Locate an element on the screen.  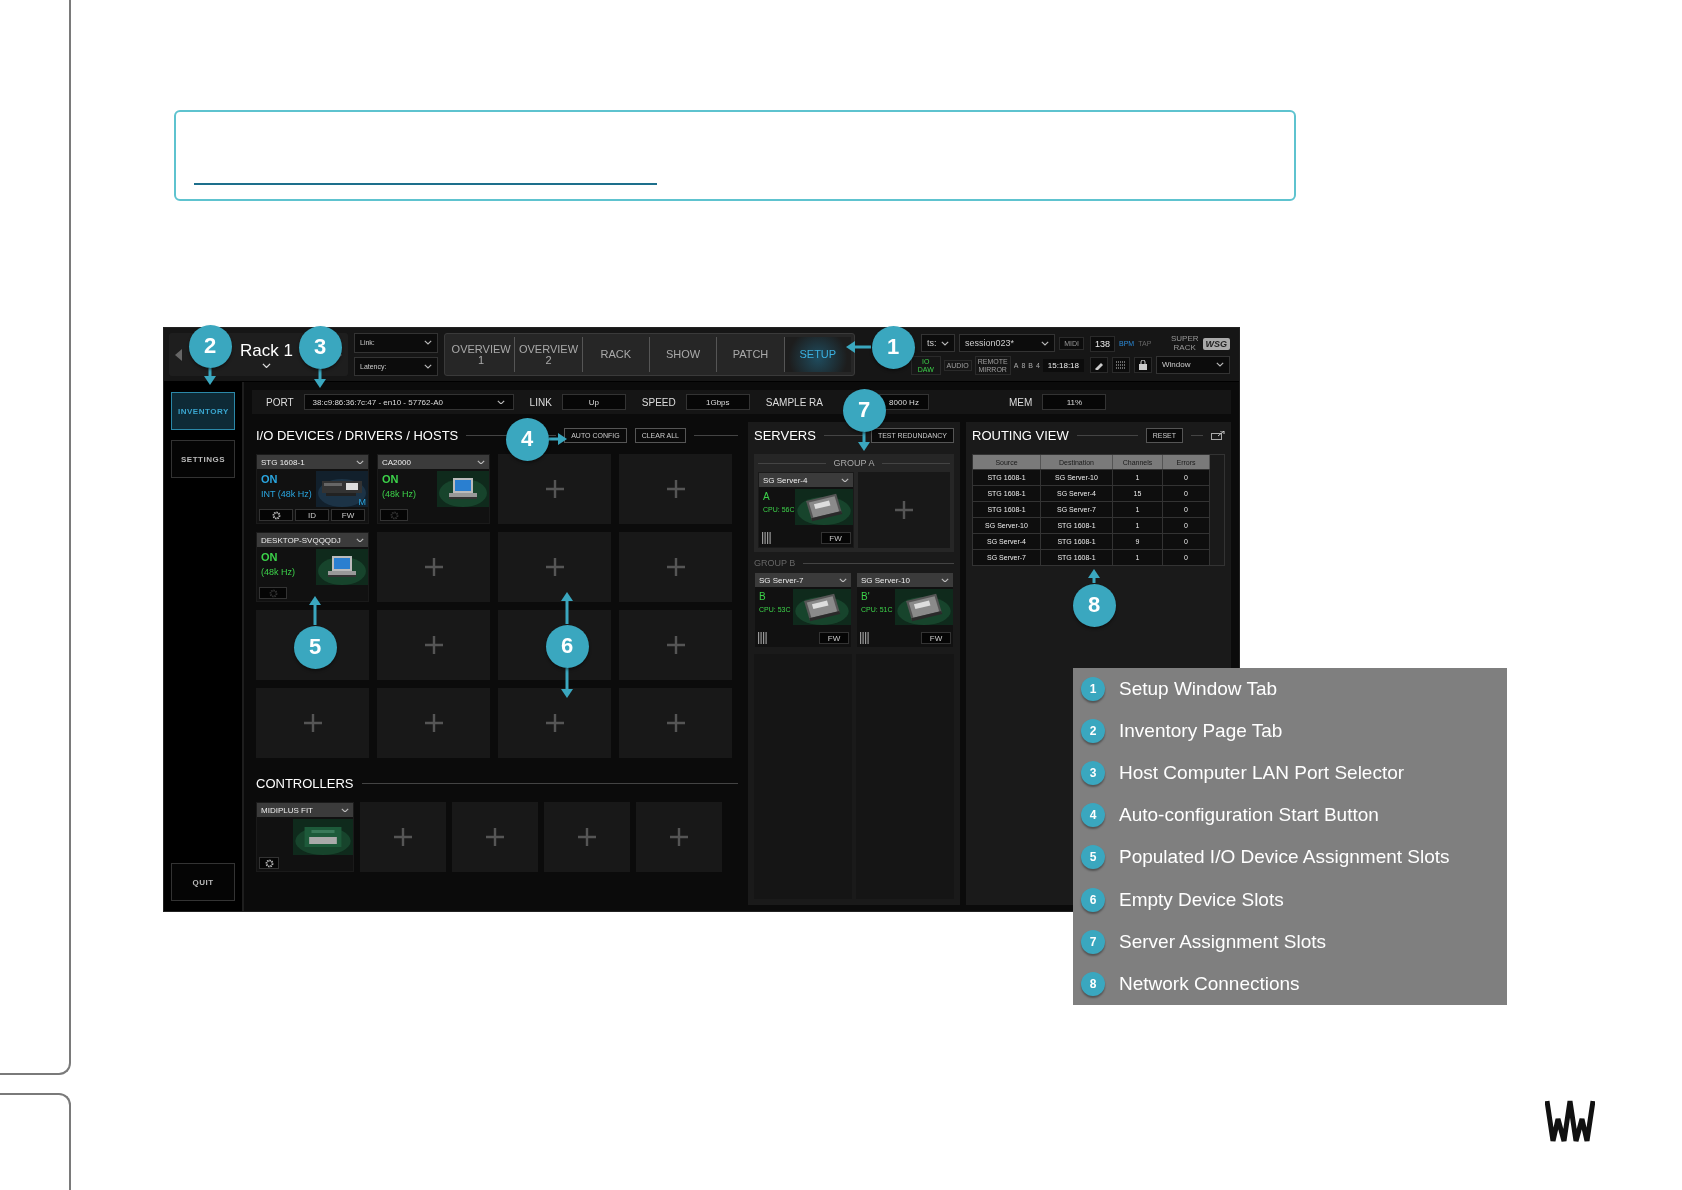
legend-text: Network Connections is located at coordinates (1209, 983).